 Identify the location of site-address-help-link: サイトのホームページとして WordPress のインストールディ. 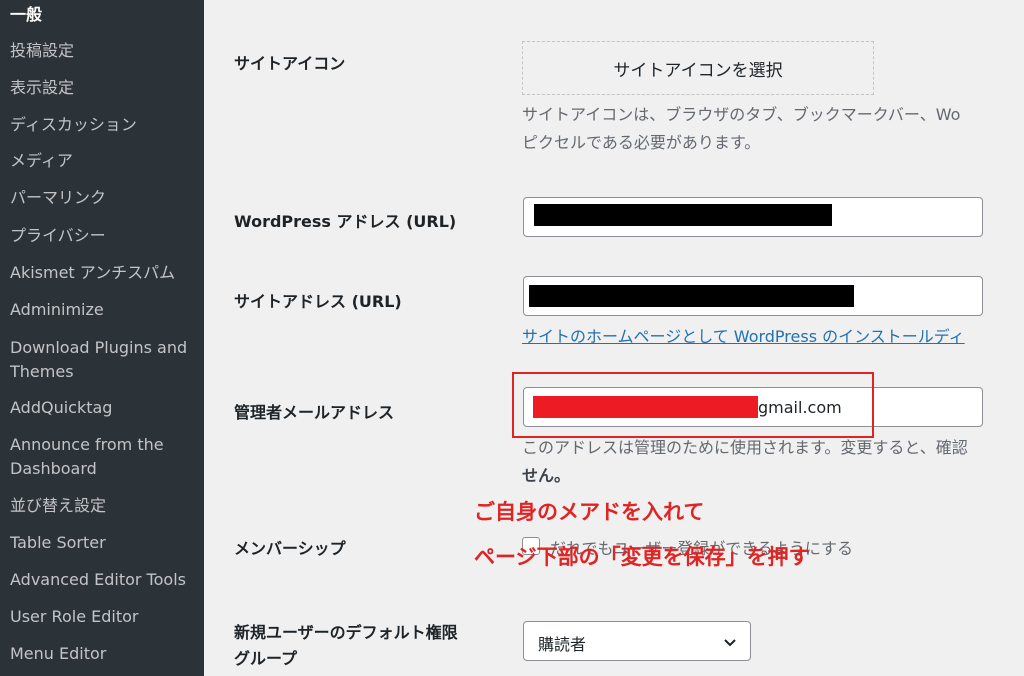
(743, 335).